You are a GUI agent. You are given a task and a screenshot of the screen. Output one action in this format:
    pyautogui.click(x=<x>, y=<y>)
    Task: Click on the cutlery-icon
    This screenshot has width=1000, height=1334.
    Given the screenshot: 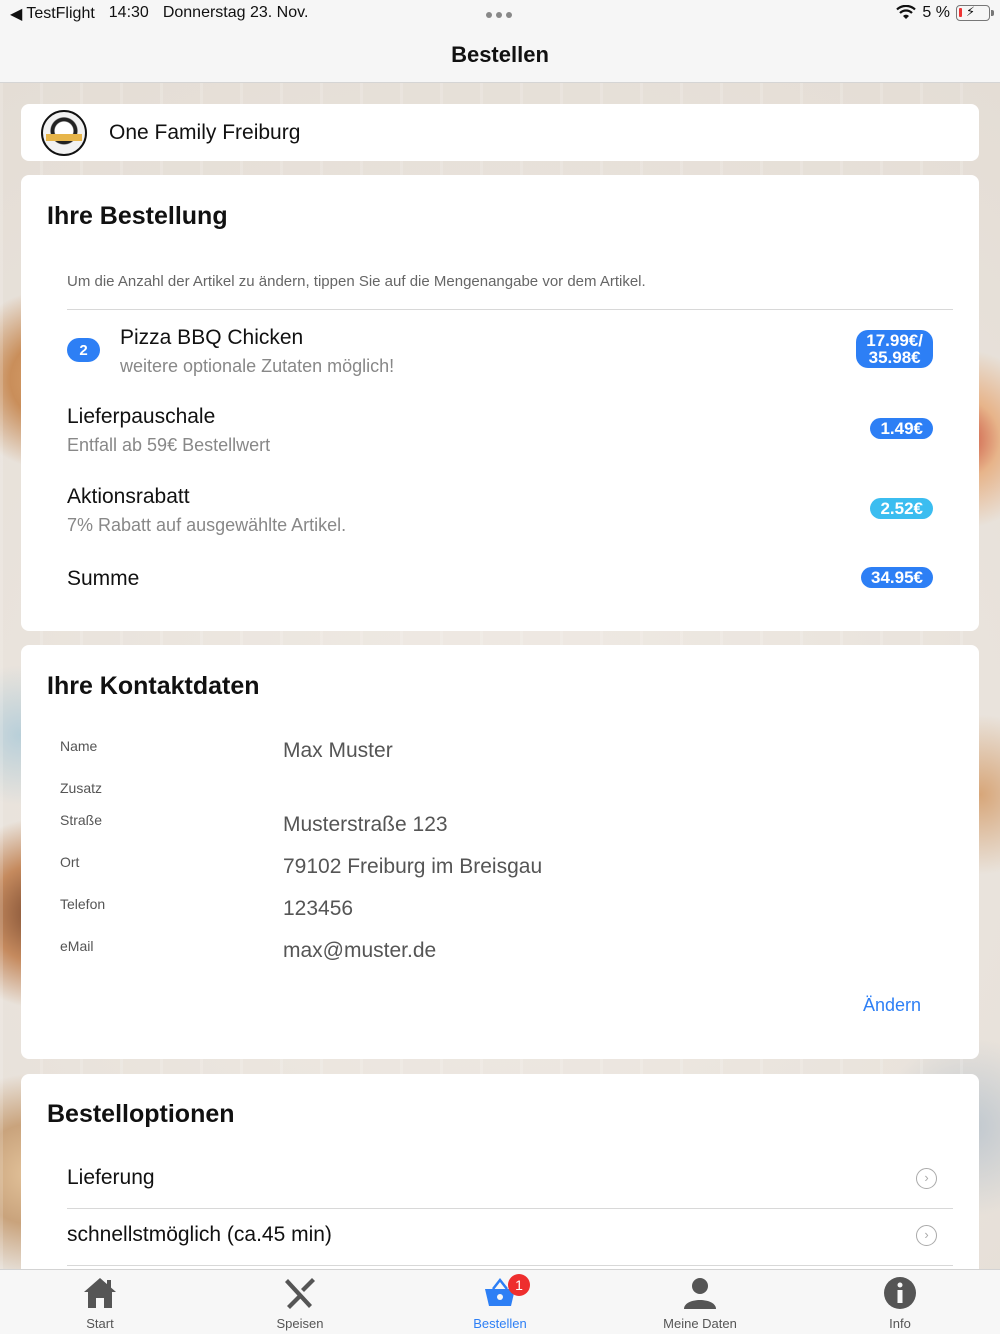 What is the action you would take?
    pyautogui.click(x=300, y=1293)
    